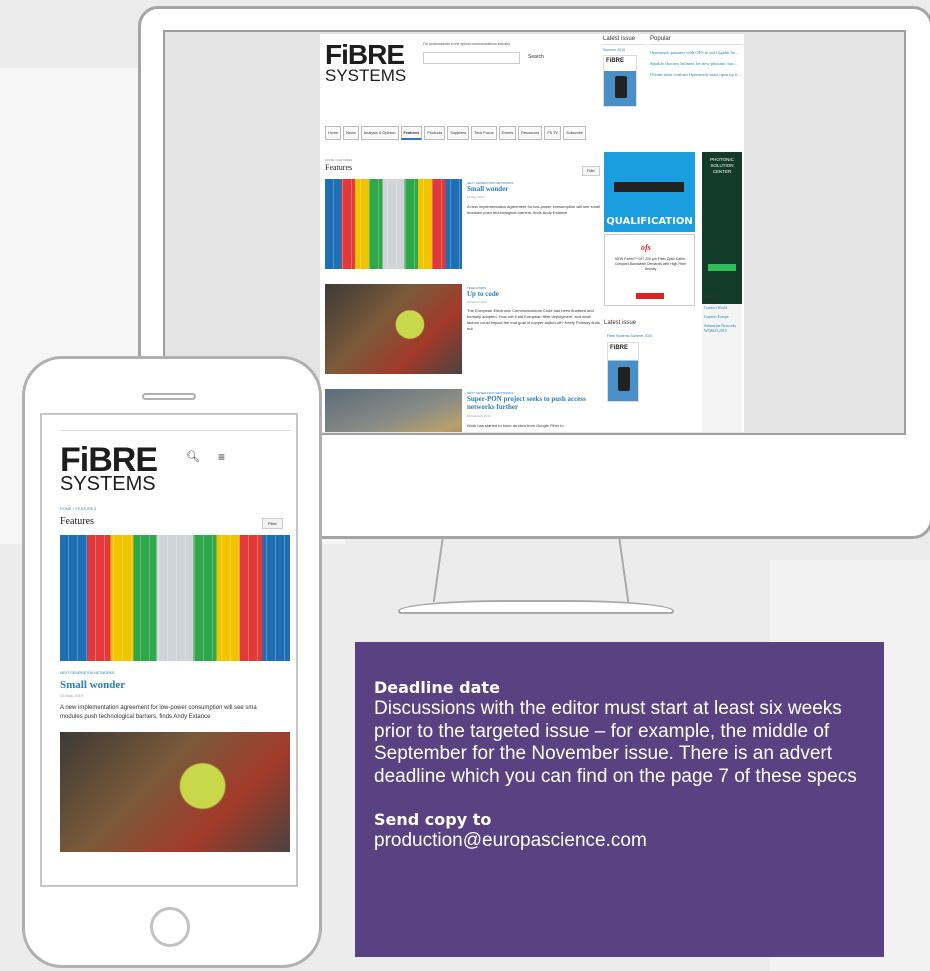 The image size is (930, 971). What do you see at coordinates (722, 329) in the screenshot?
I see `event-item: Submarine Networks WORLD 2019` at bounding box center [722, 329].